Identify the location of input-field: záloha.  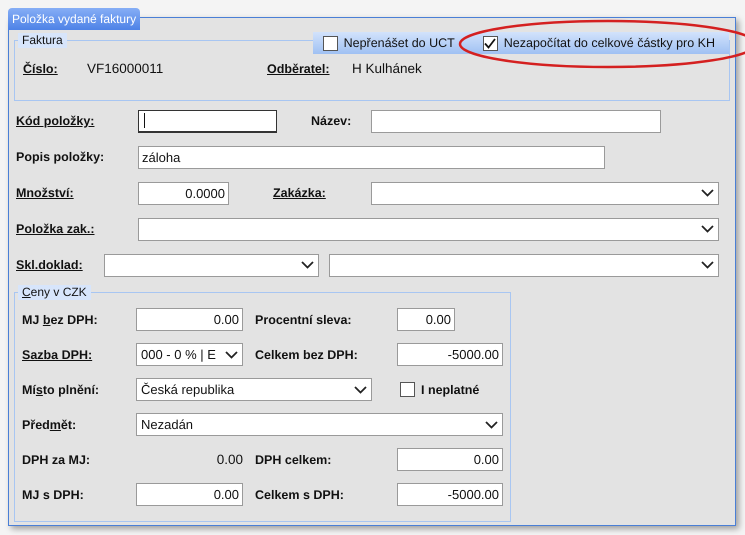
(371, 157).